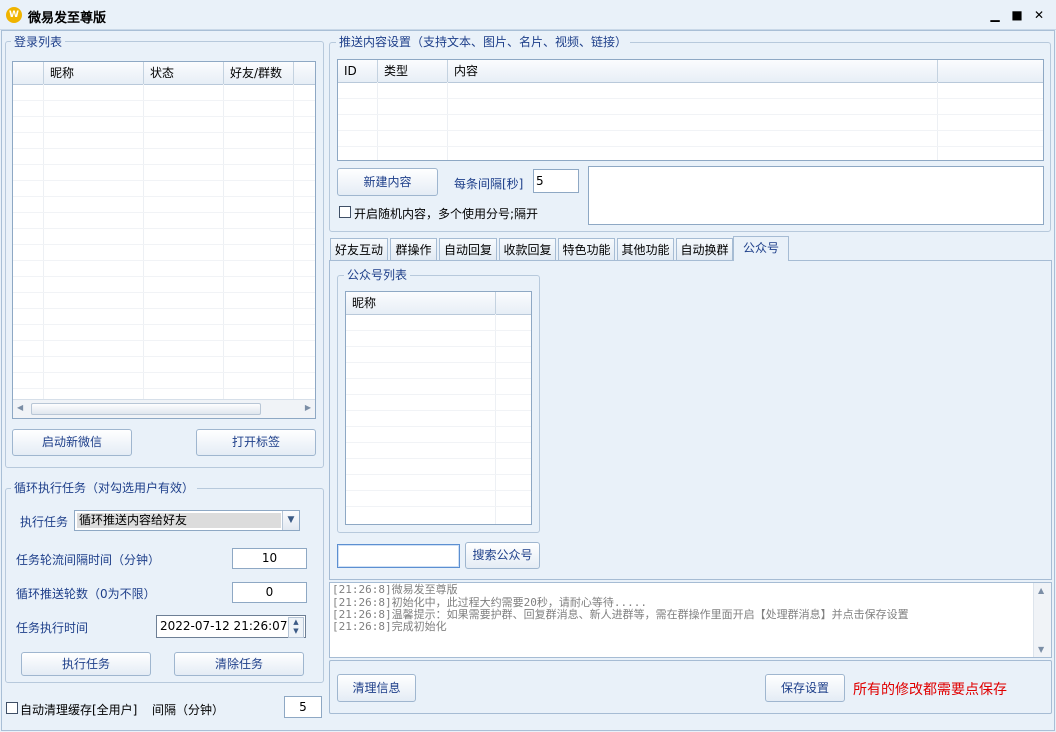 The width and height of the screenshot is (1056, 732). I want to click on column-header-status: 状态, so click(184, 73).